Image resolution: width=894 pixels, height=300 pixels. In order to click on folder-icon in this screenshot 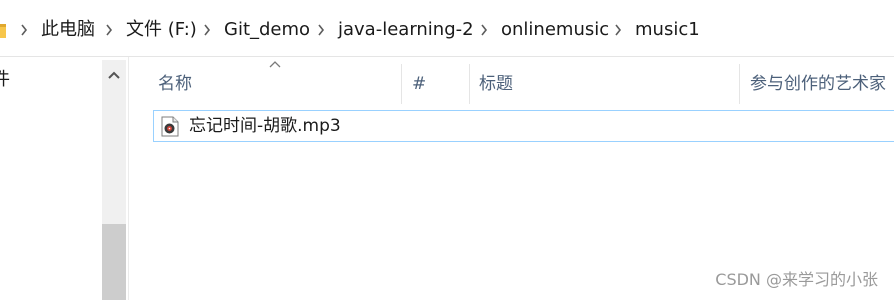, I will do `click(3, 31)`.